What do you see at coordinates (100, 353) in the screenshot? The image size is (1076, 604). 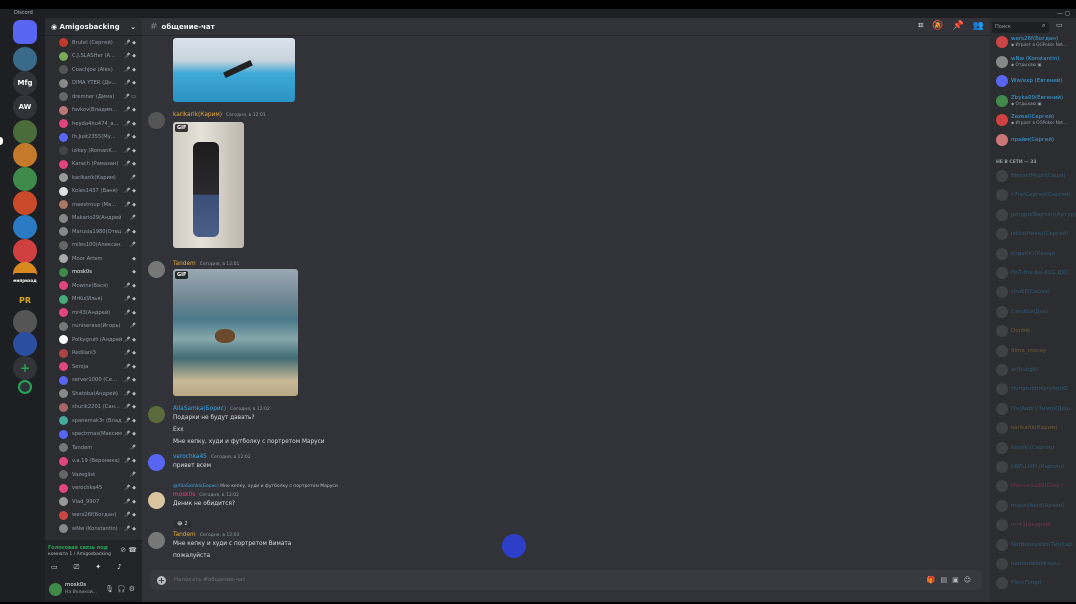 I see `voice-member: Redilani3 🎤̸ ◆` at bounding box center [100, 353].